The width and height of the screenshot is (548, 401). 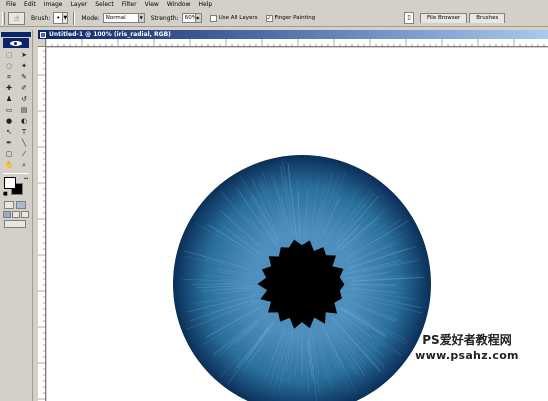 I want to click on palette-well-tabs: File Browser Brushes, so click(x=463, y=18).